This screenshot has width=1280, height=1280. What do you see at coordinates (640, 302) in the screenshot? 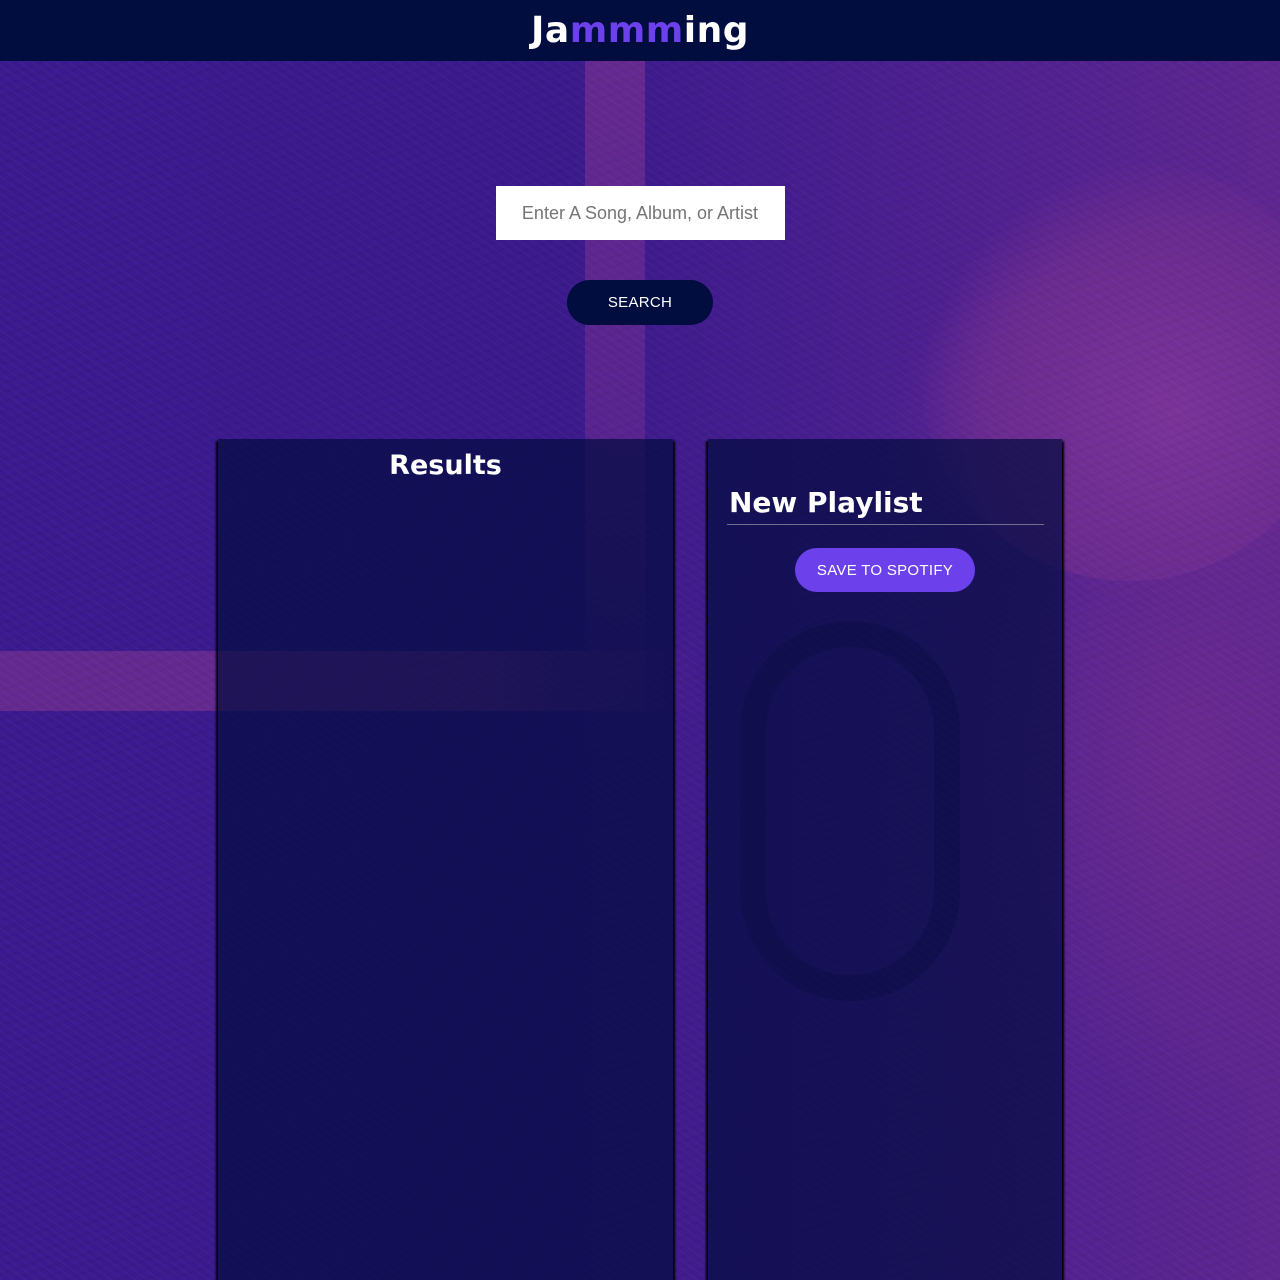
I see `search-button: SEARCH` at bounding box center [640, 302].